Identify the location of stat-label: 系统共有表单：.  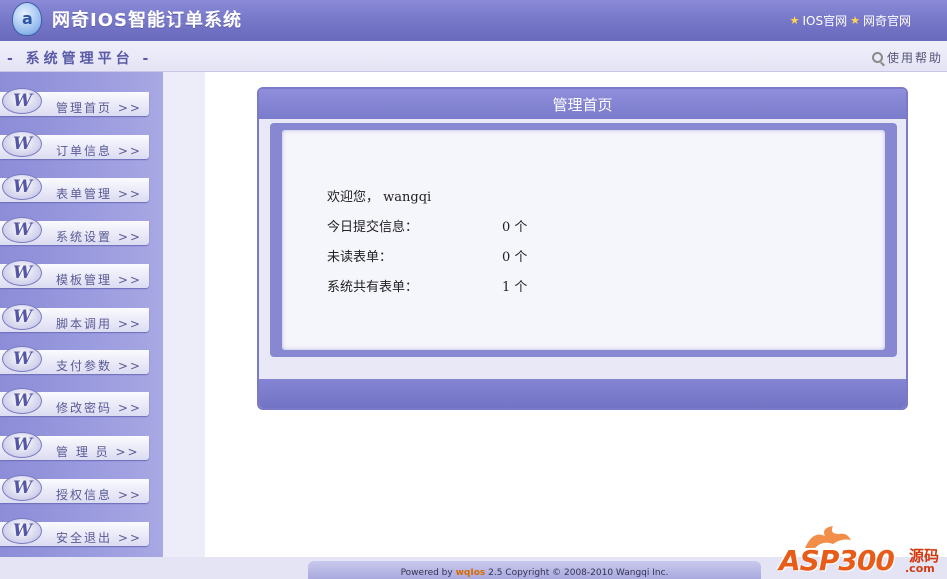
(373, 287).